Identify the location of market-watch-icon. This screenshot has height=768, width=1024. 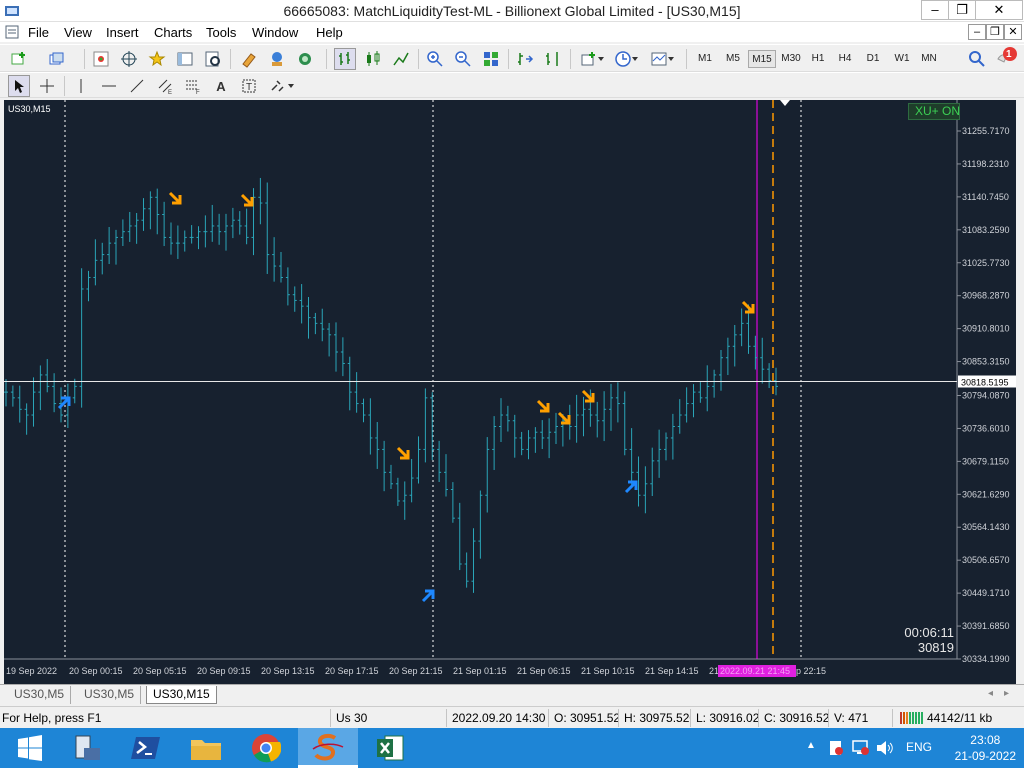
(101, 59).